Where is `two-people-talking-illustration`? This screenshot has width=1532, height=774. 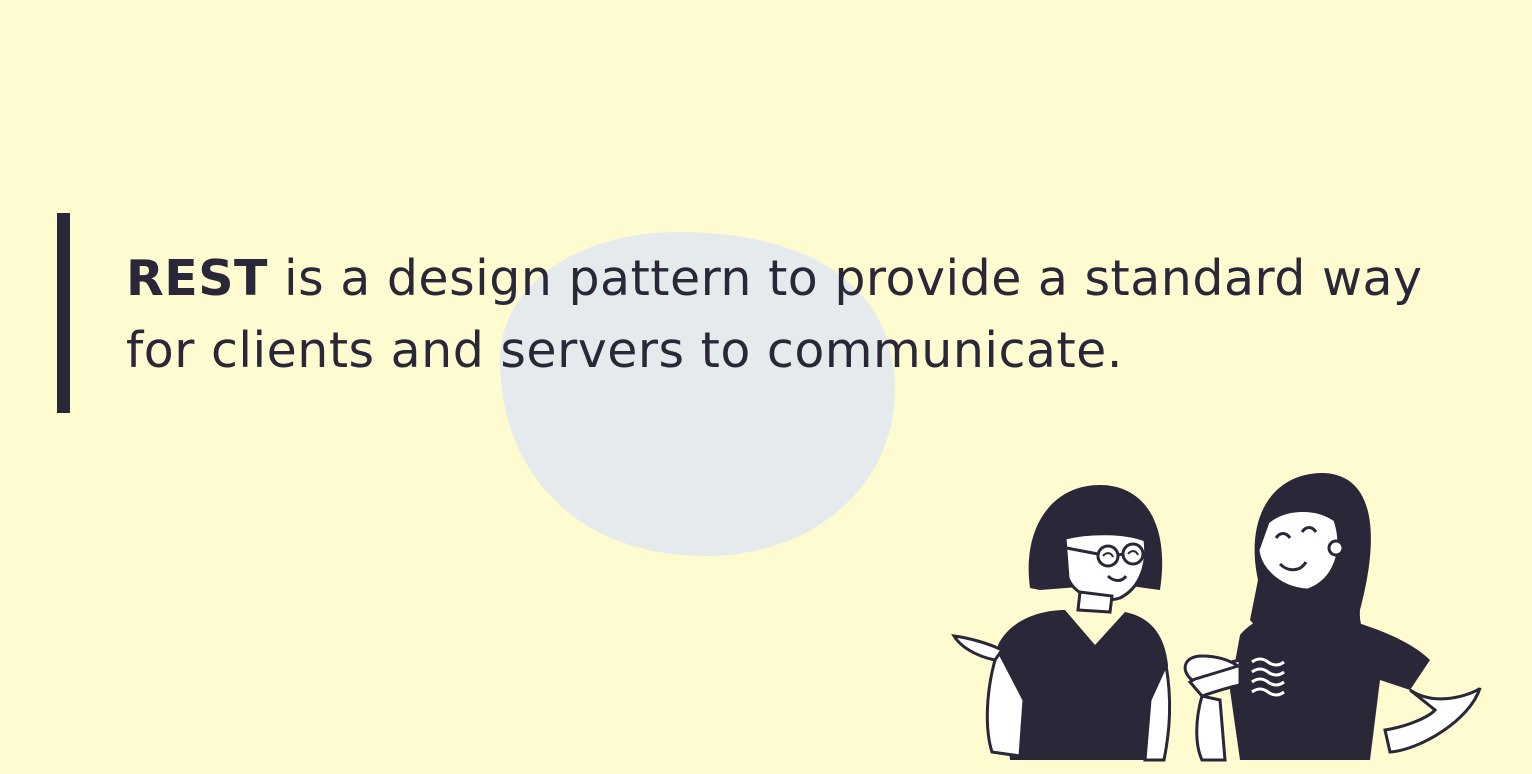
two-people-talking-illustration is located at coordinates (1216, 617).